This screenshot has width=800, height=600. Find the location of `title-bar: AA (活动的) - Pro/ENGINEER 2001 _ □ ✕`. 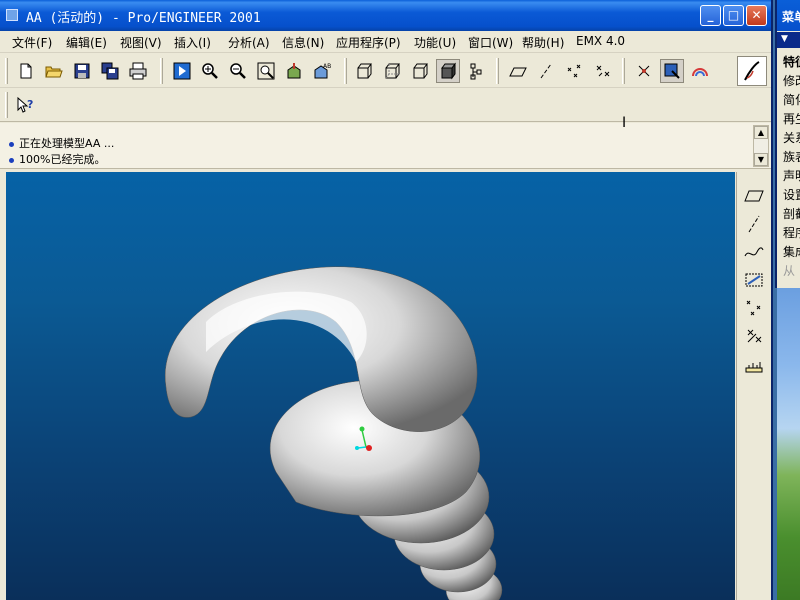

title-bar: AA (活动的) - Pro/ENGINEER 2001 _ □ ✕ is located at coordinates (385, 15).